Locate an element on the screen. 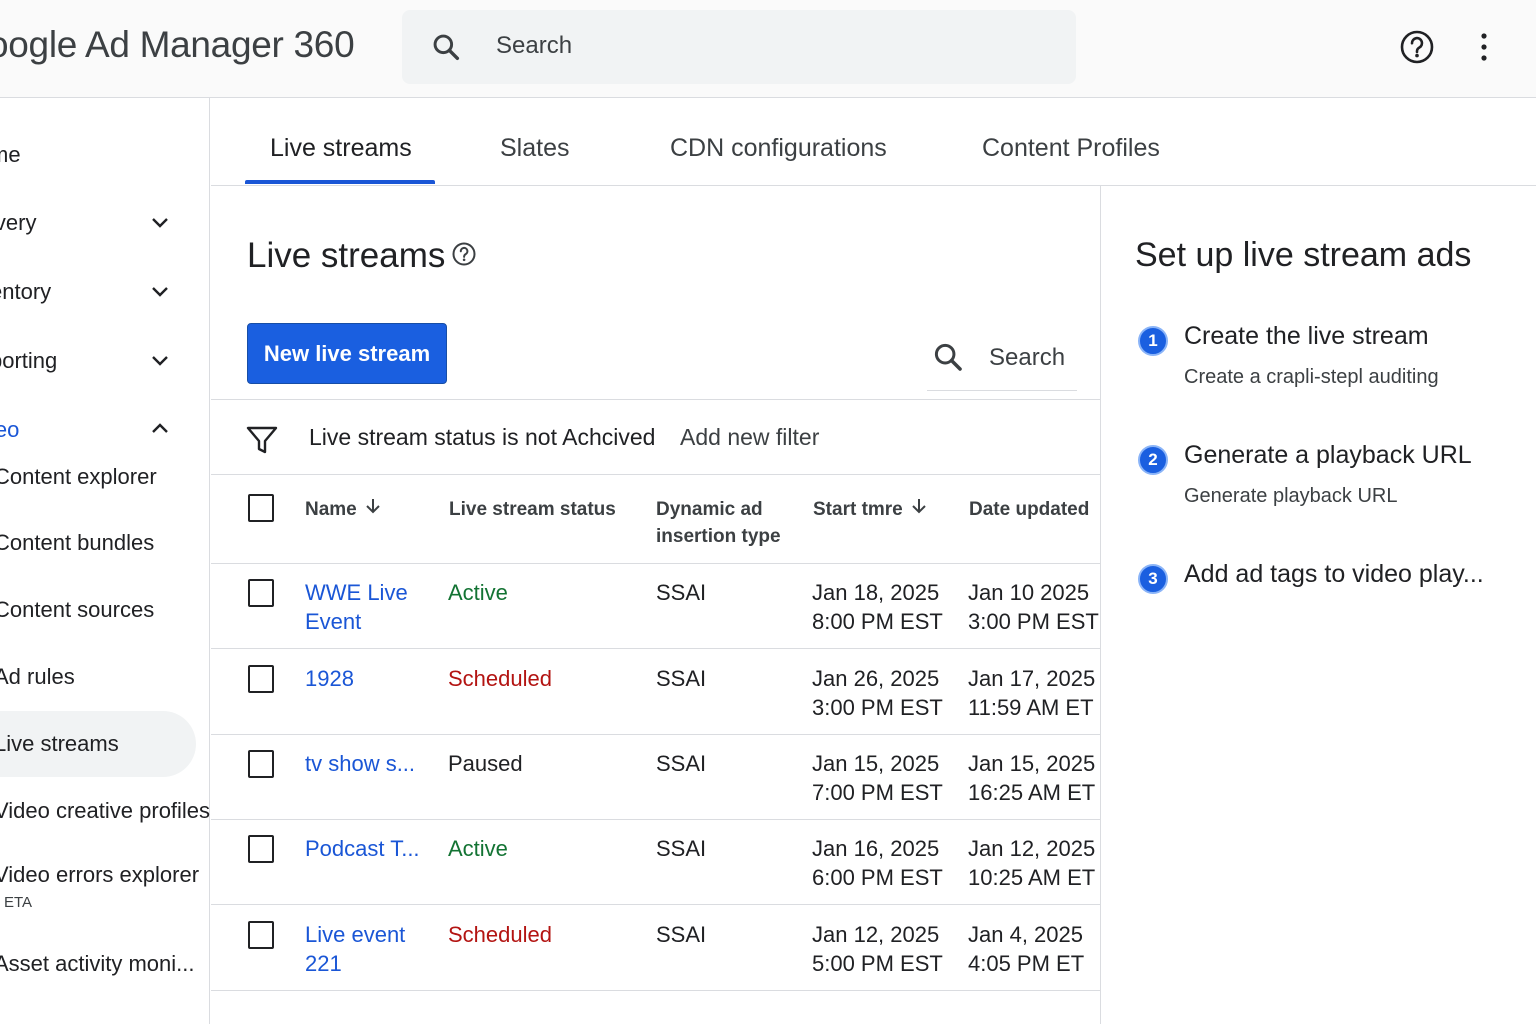 Image resolution: width=1536 pixels, height=1024 pixels. cell-text: Live event is located at coordinates (355, 934).